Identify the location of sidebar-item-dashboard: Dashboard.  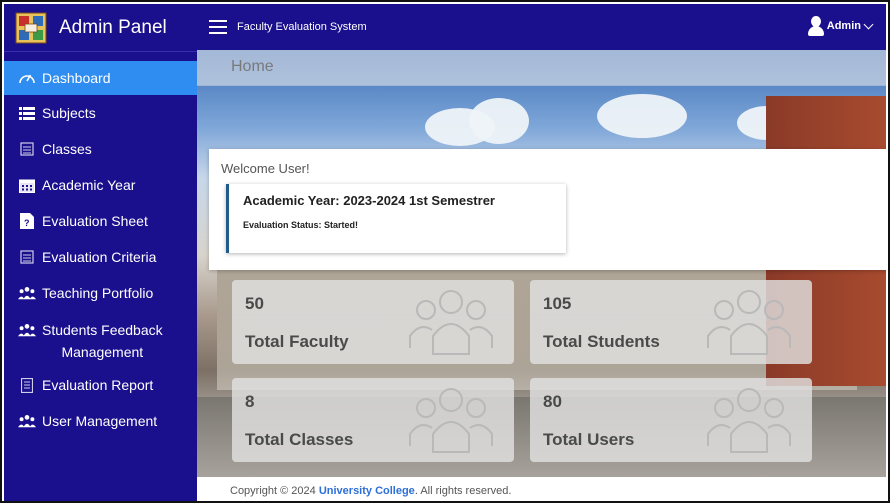
(100, 78).